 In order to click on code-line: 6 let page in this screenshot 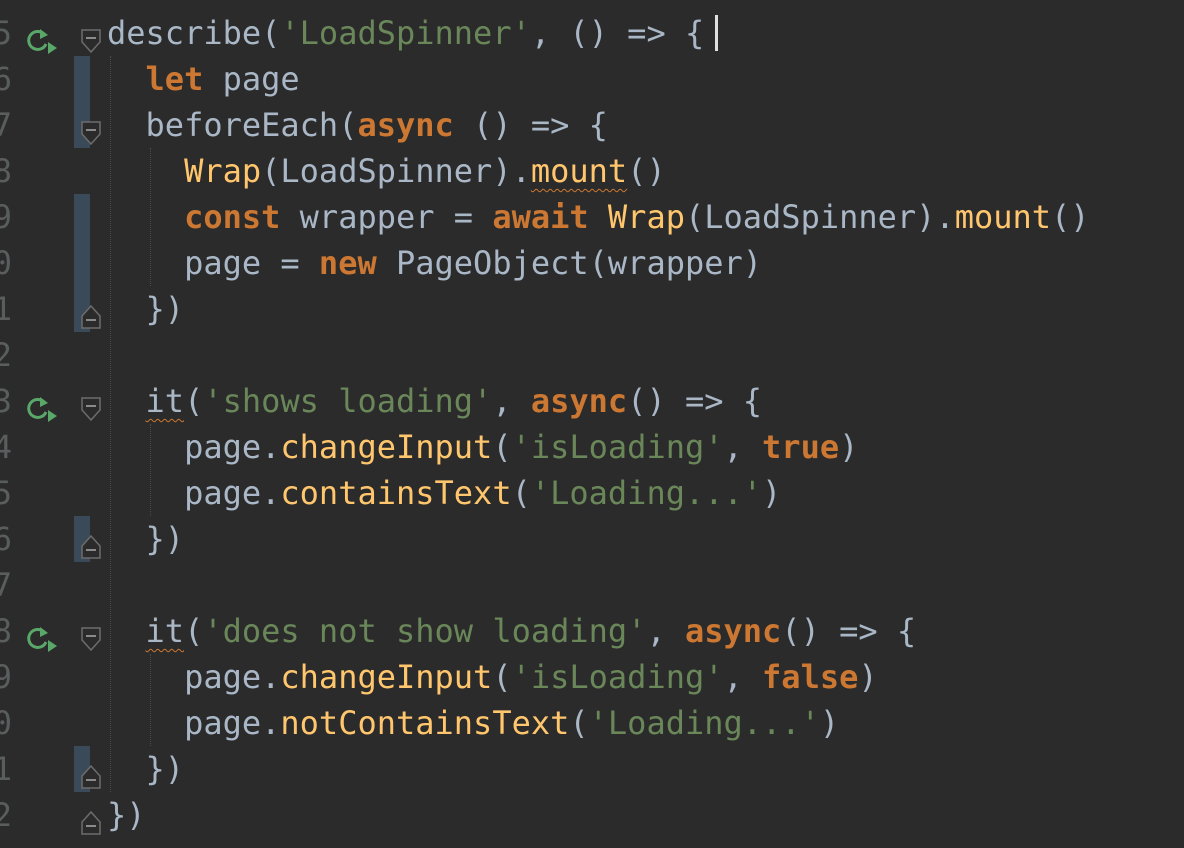, I will do `click(592, 79)`.